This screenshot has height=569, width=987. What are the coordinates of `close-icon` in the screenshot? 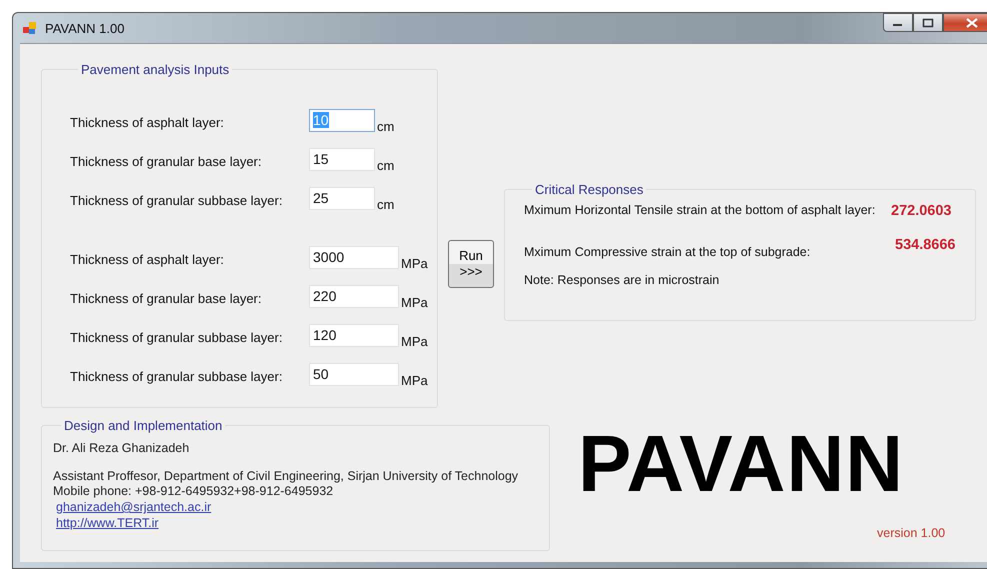 It's located at (972, 23).